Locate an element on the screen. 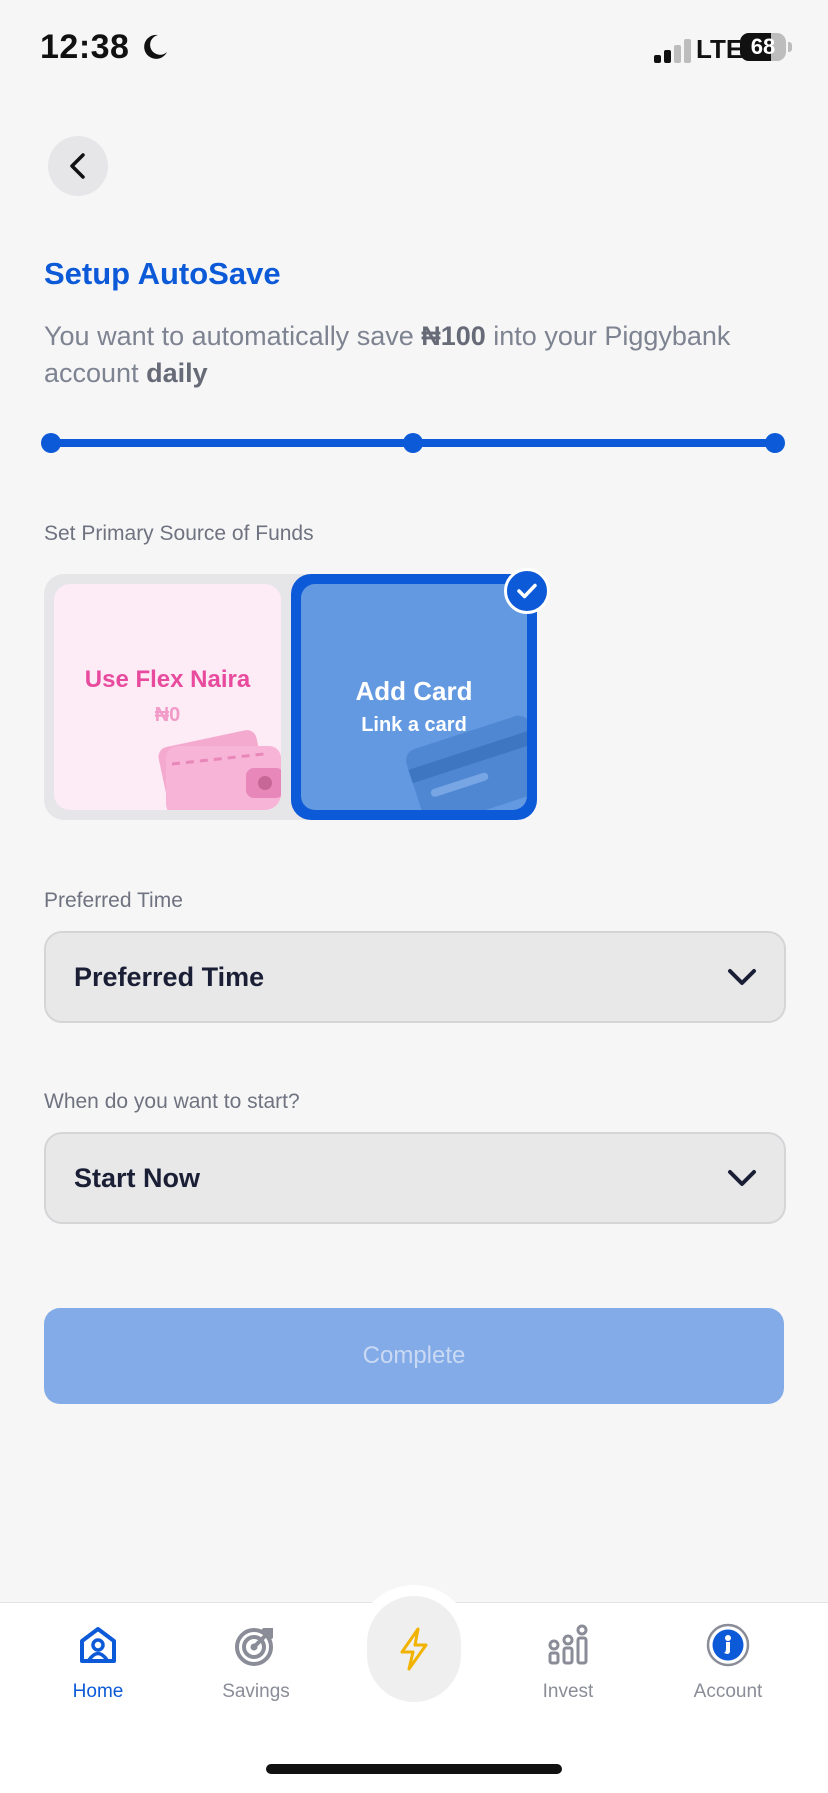 The width and height of the screenshot is (828, 1793). status-time: 12:38 is located at coordinates (85, 47).